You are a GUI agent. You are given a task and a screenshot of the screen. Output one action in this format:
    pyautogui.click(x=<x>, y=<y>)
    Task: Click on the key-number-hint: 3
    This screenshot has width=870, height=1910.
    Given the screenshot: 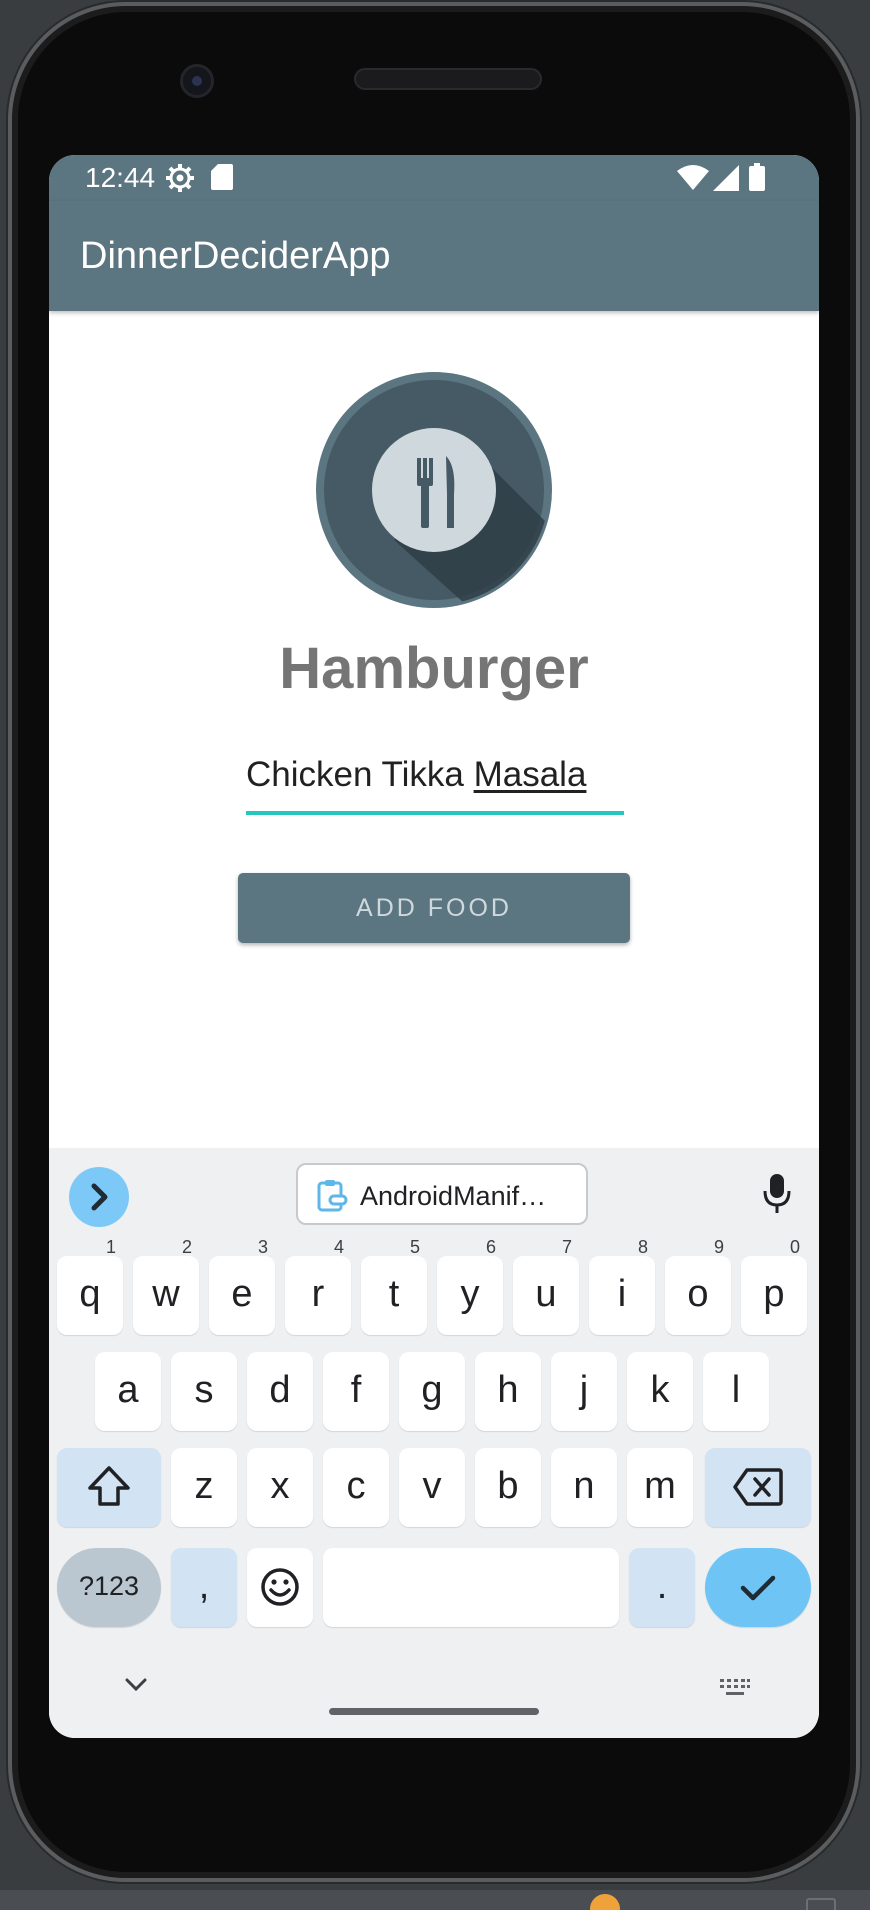 What is the action you would take?
    pyautogui.click(x=262, y=1247)
    